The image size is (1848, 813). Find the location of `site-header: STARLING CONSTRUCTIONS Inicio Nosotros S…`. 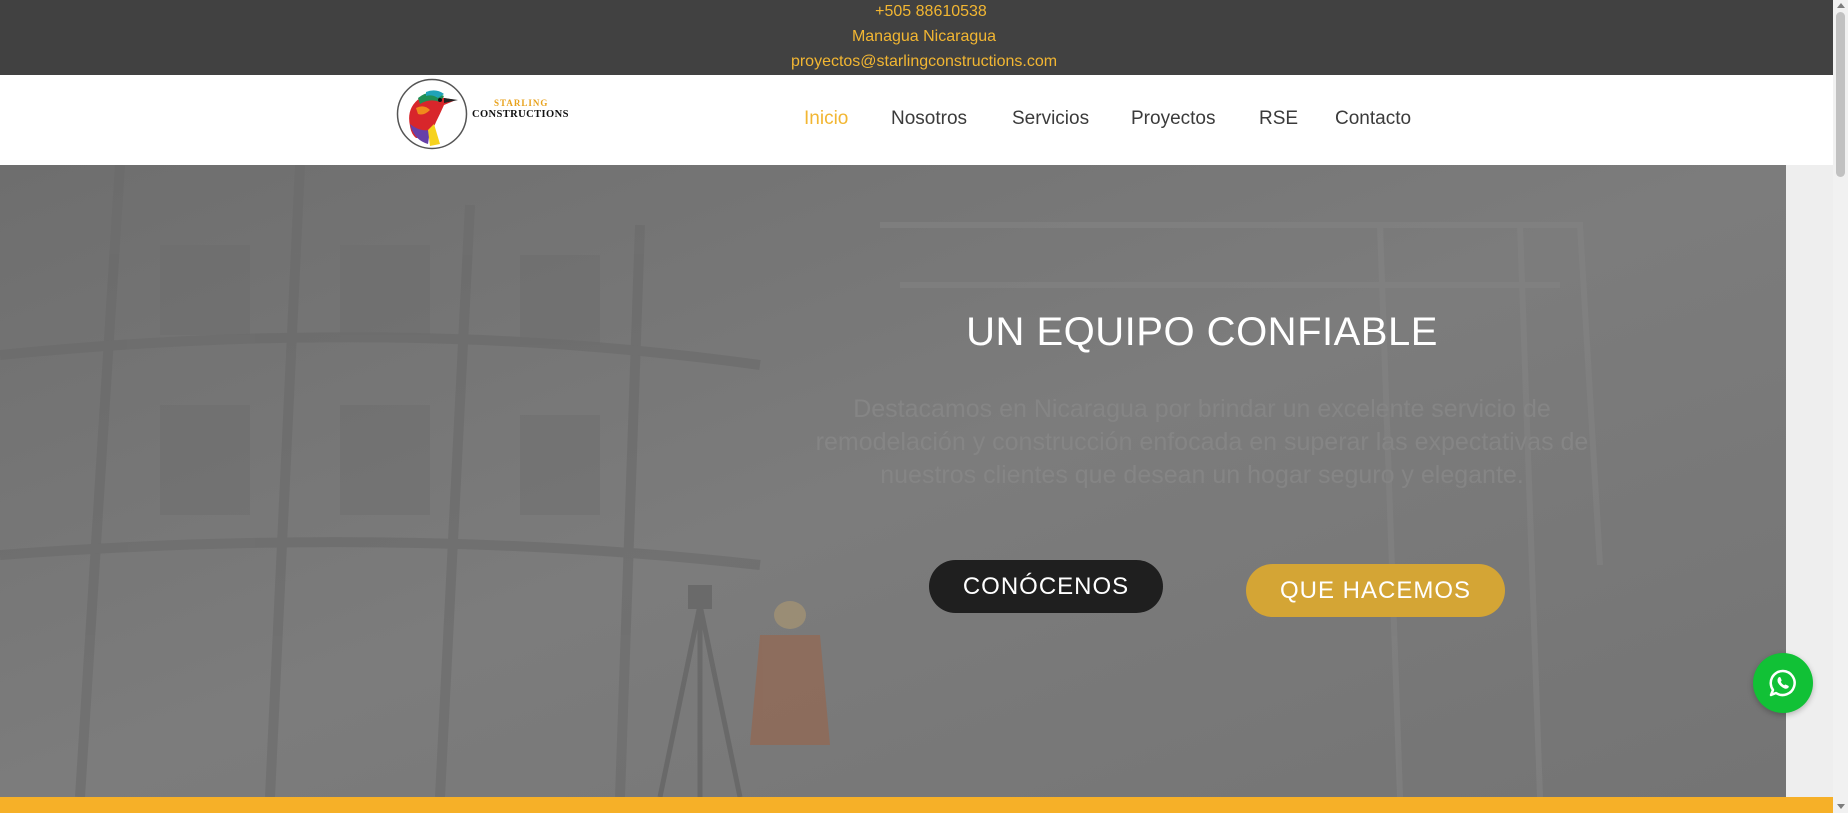

site-header: STARLING CONSTRUCTIONS Inicio Nosotros S… is located at coordinates (916, 120).